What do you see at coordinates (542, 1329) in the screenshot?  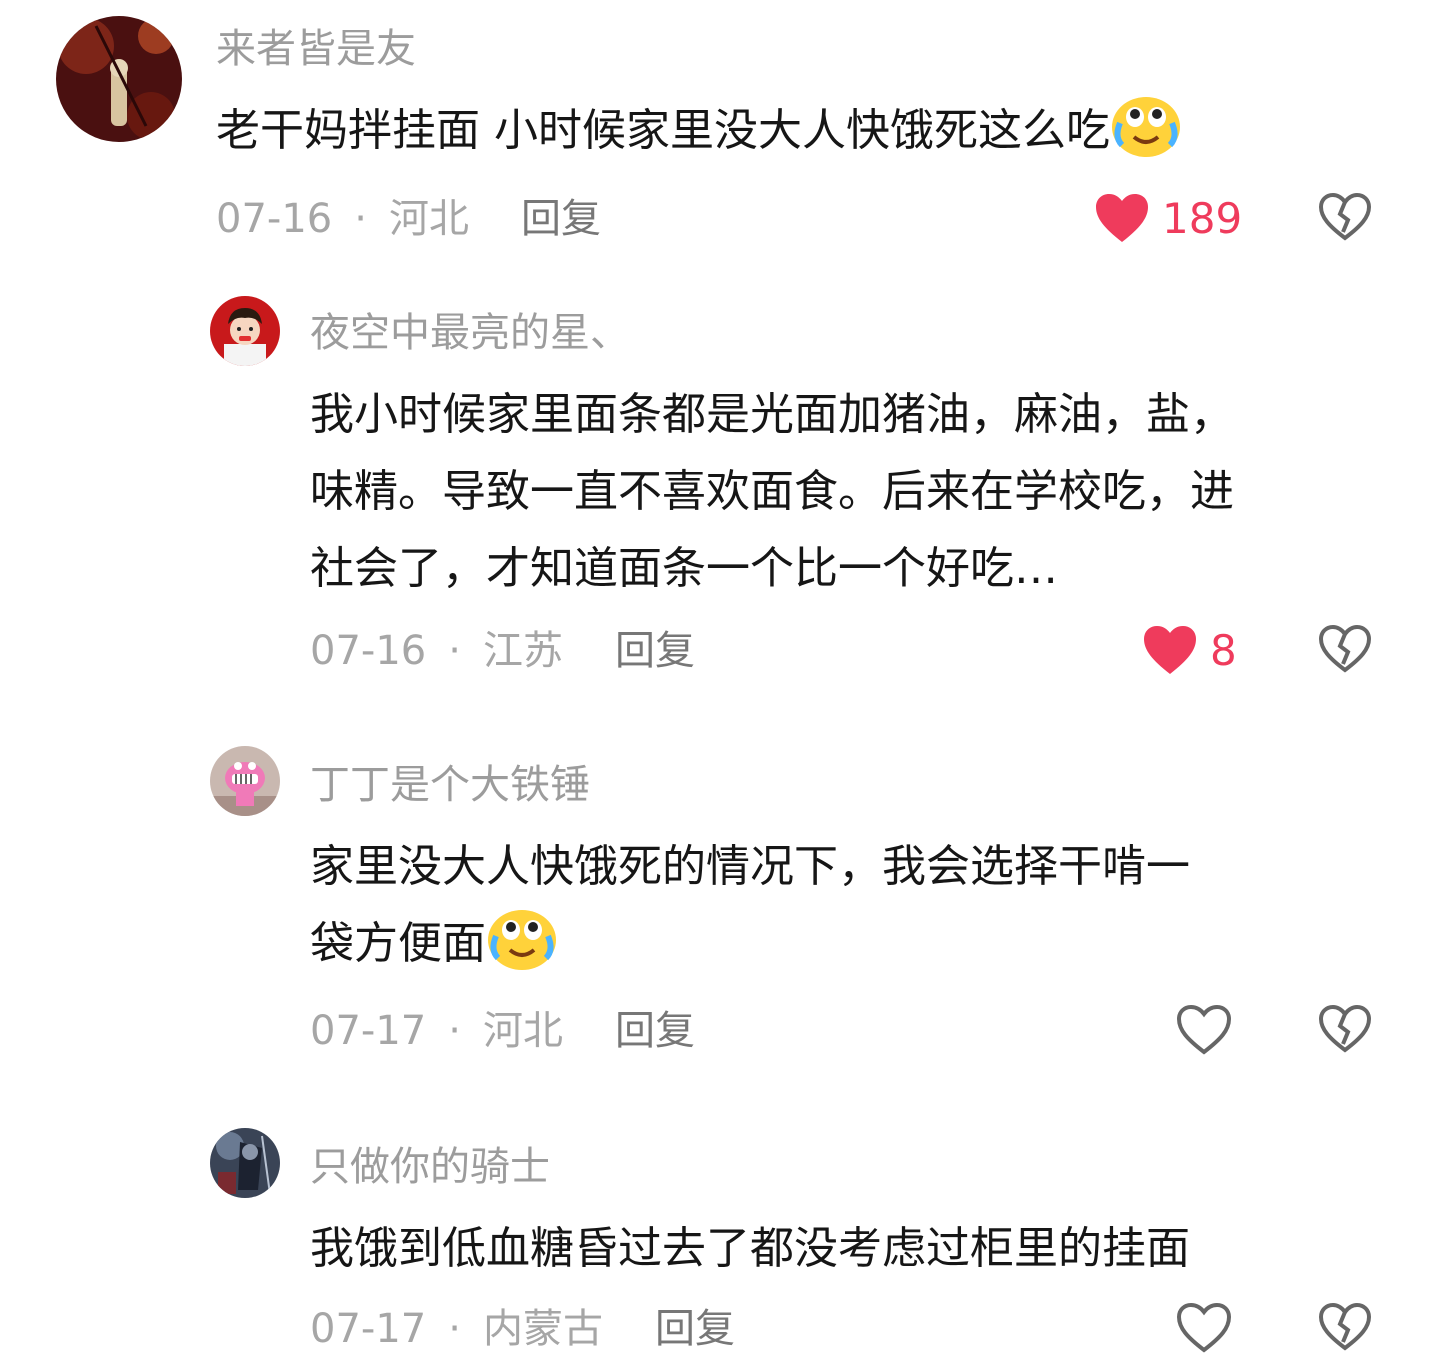 I see `comment-region: 内蒙古` at bounding box center [542, 1329].